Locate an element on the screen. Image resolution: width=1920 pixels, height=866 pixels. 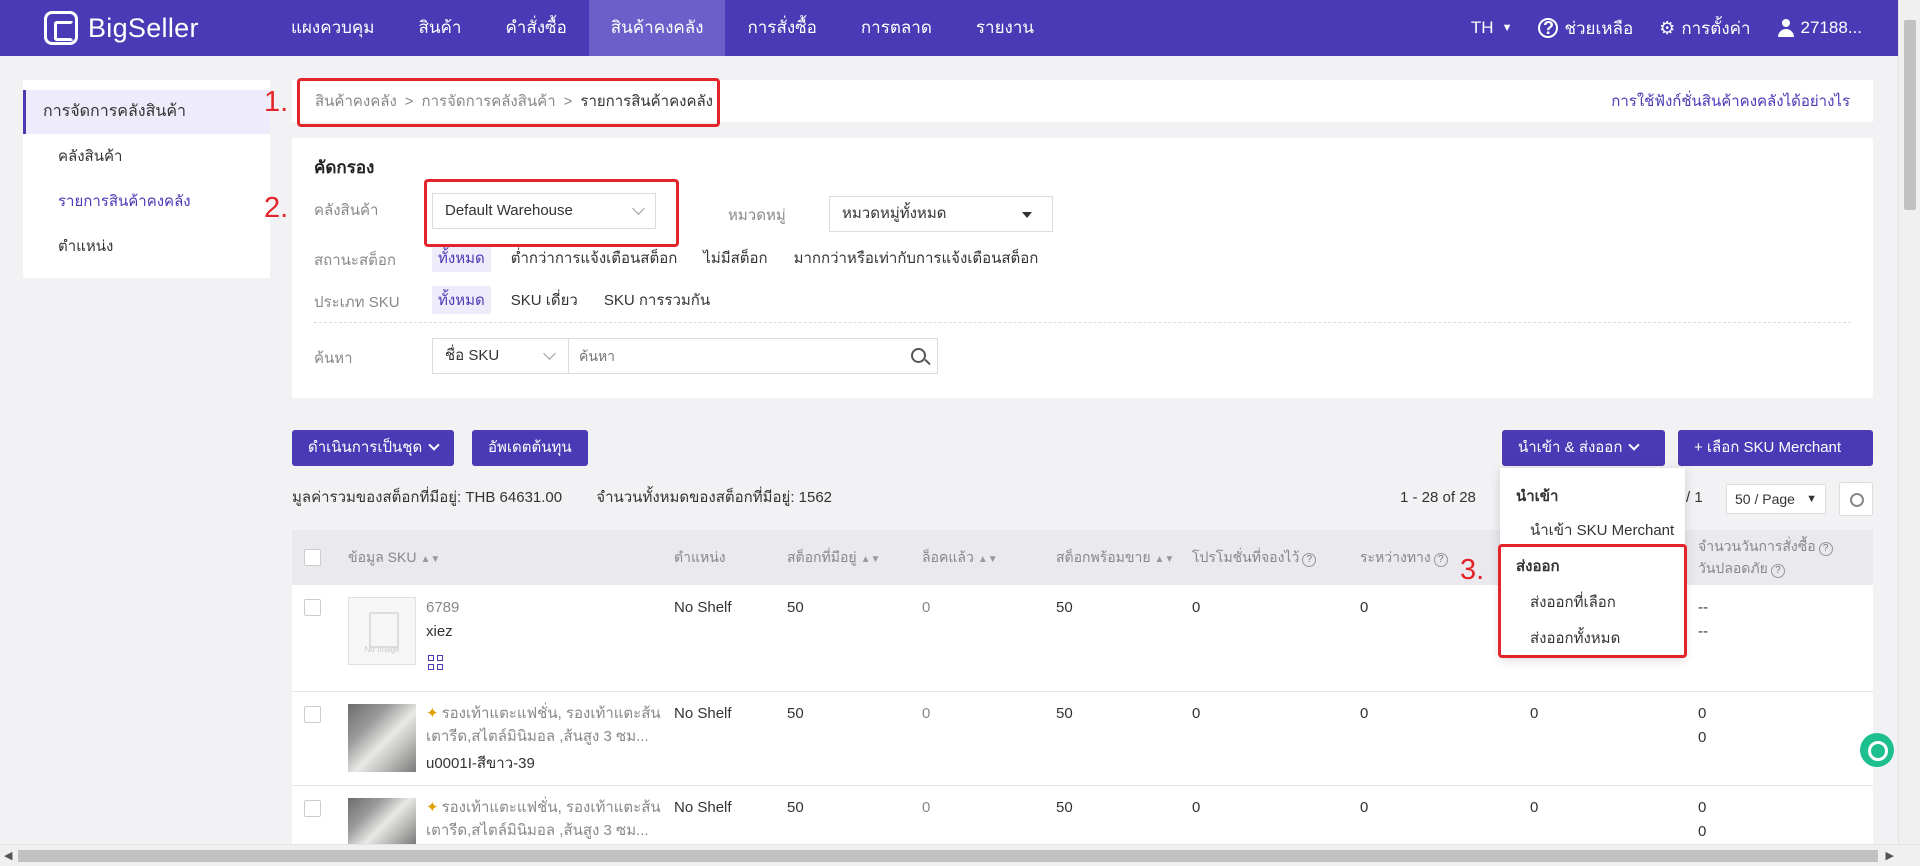
nav-orders: คำสั่งซื้อ is located at coordinates (535, 28).